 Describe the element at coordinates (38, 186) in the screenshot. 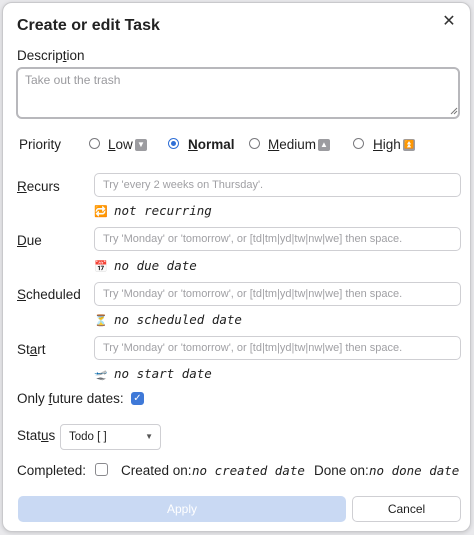

I see `recurs-label: Recurs` at that location.